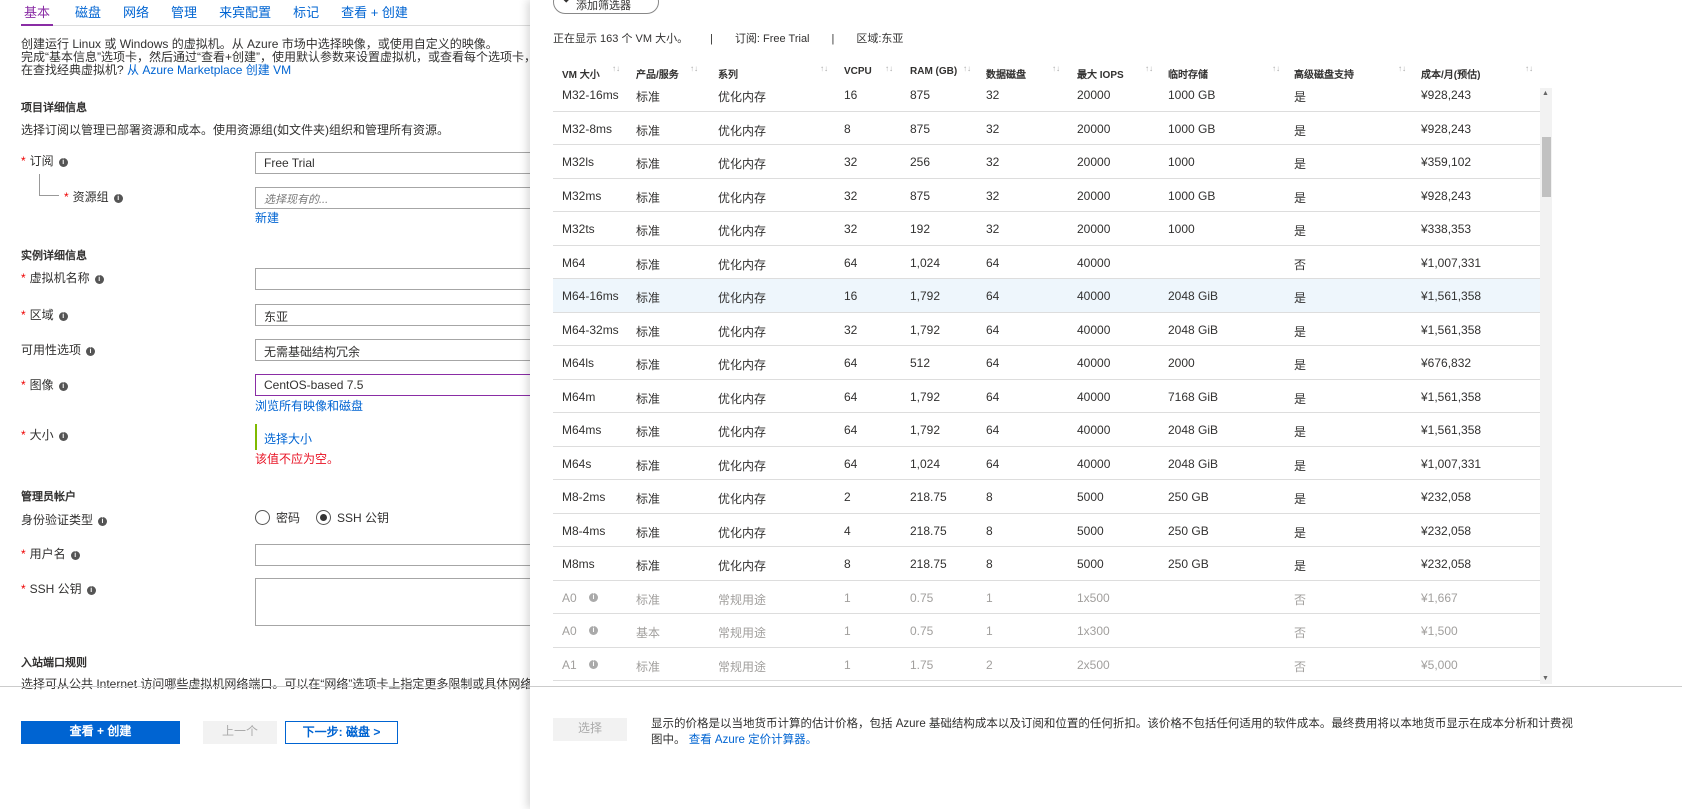  I want to click on tab-2: 网络, so click(136, 13).